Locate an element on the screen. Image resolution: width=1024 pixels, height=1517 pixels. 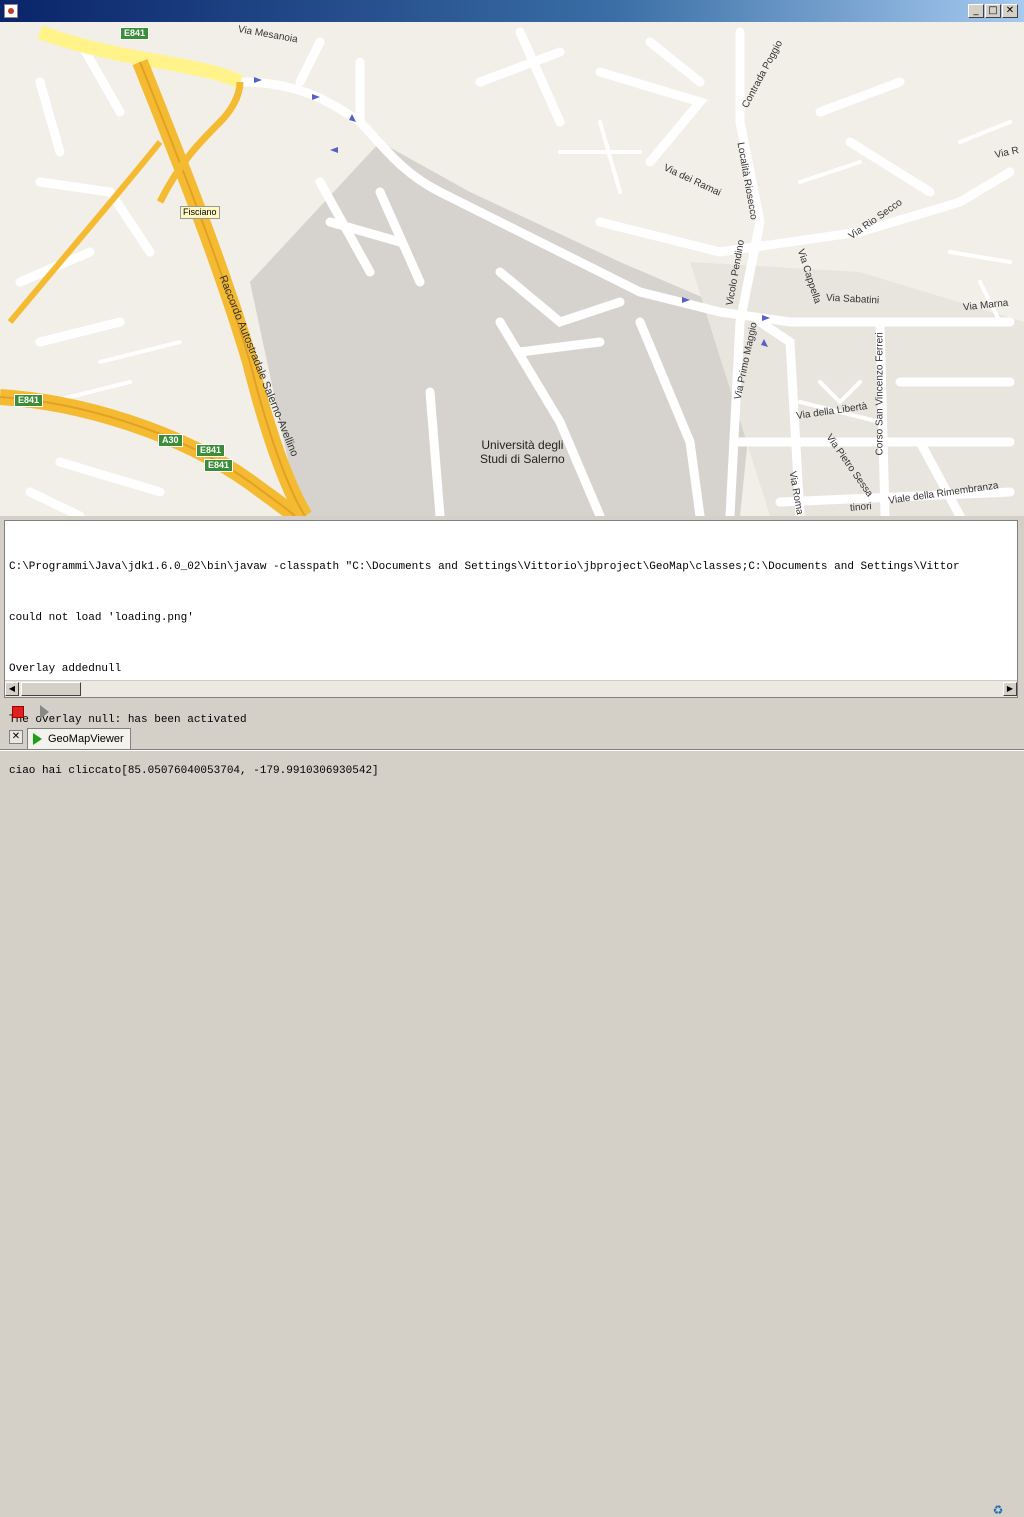
e841-shield-west: E841 is located at coordinates (29, 400).